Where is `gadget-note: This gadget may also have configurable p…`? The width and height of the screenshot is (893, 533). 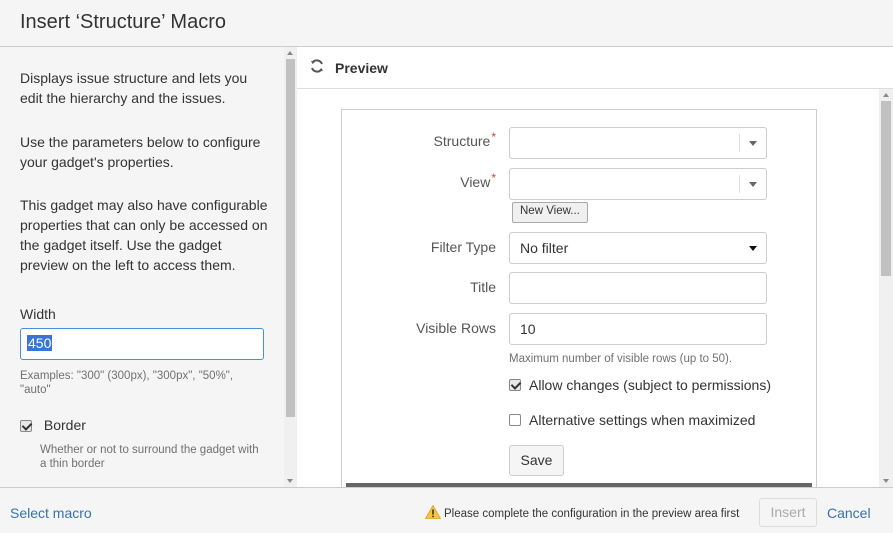 gadget-note: This gadget may also have configurable p… is located at coordinates (144, 235).